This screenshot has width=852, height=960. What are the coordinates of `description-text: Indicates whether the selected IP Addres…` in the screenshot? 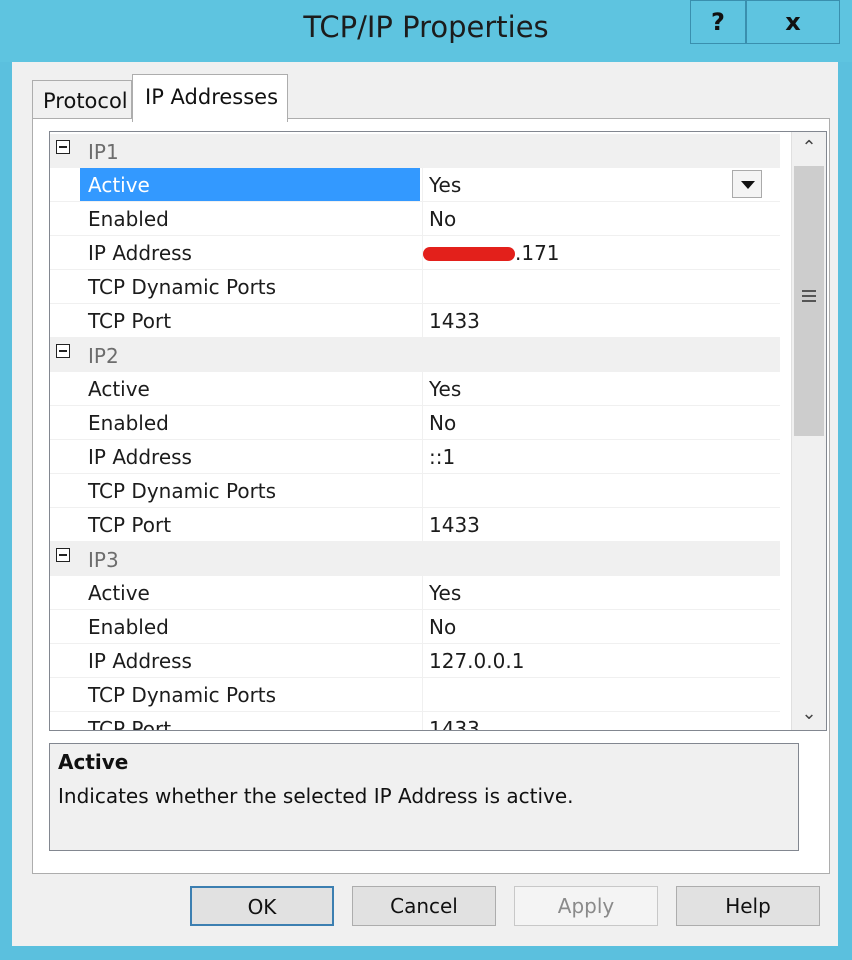 It's located at (316, 796).